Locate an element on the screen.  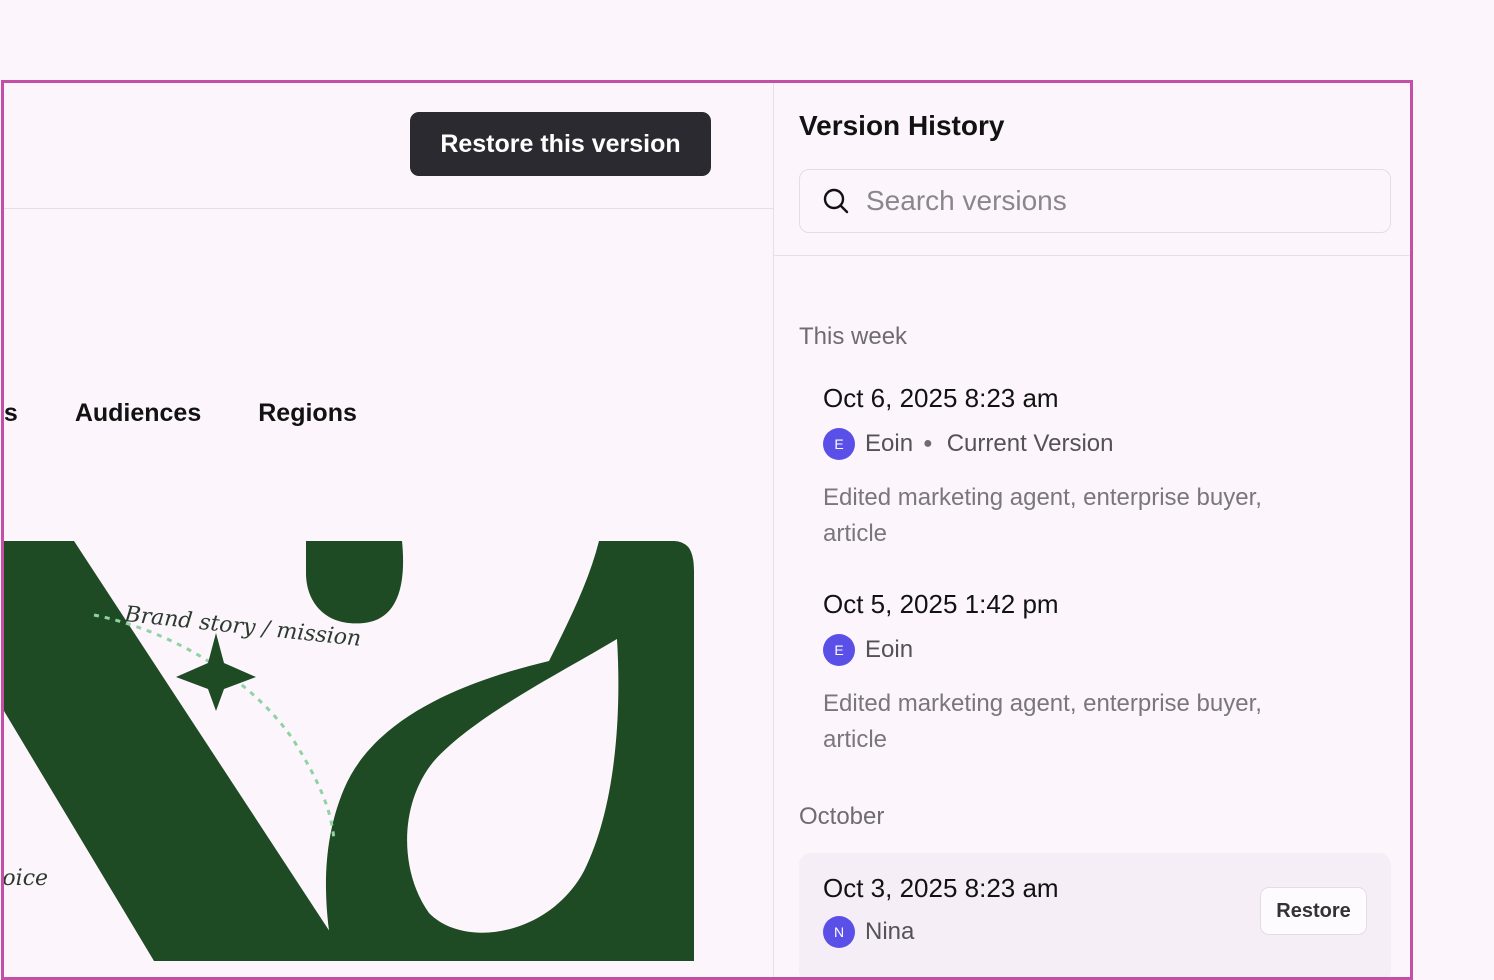
version-entry: Oct 3, 2025 8:23 am N Nina Restore is located at coordinates (1095, 915).